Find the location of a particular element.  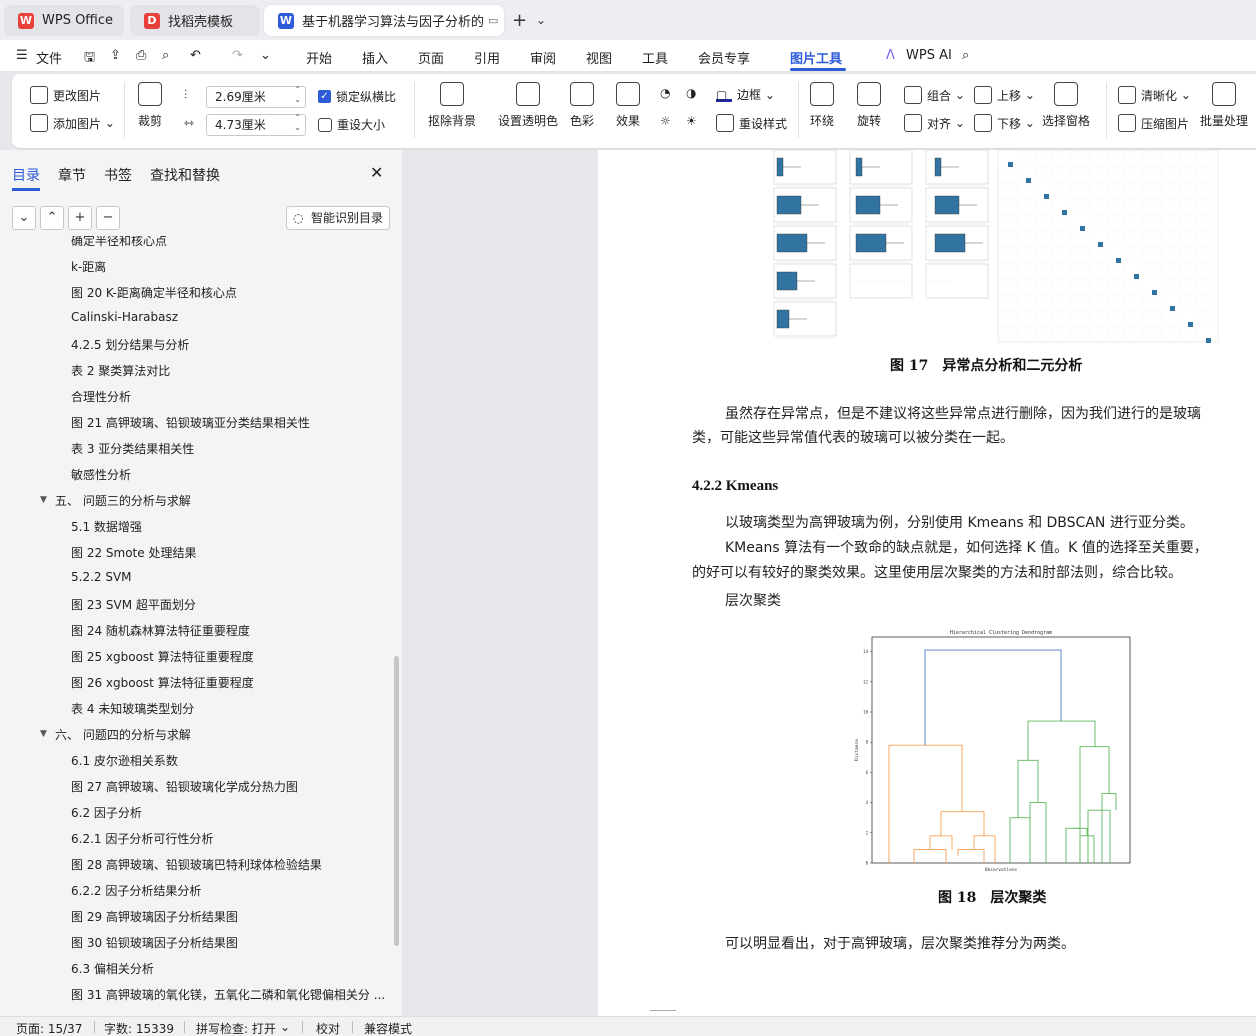

toc-item: 表 2 聚类算法对比 is located at coordinates (120, 370).